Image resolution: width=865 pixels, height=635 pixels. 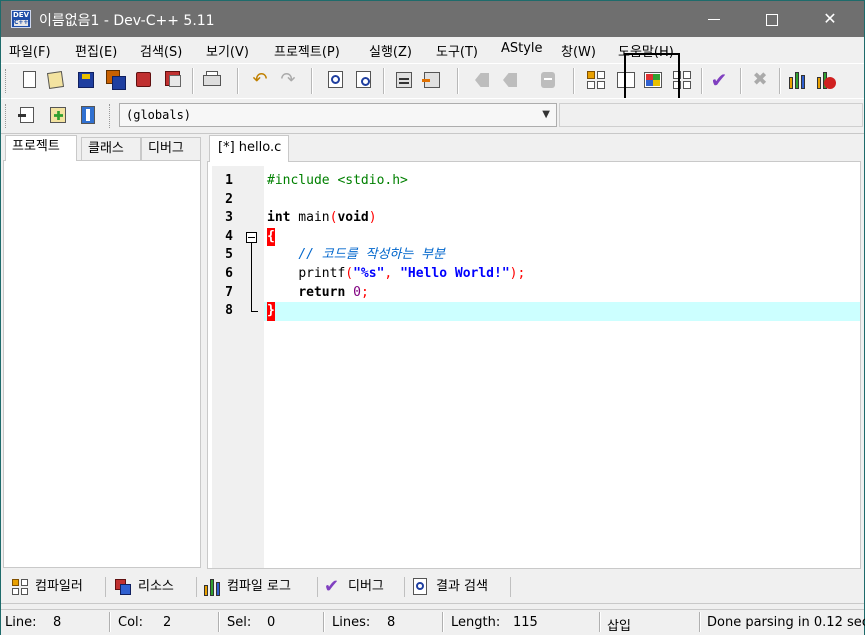 I want to click on tab-debug: 디버그, so click(x=171, y=148).